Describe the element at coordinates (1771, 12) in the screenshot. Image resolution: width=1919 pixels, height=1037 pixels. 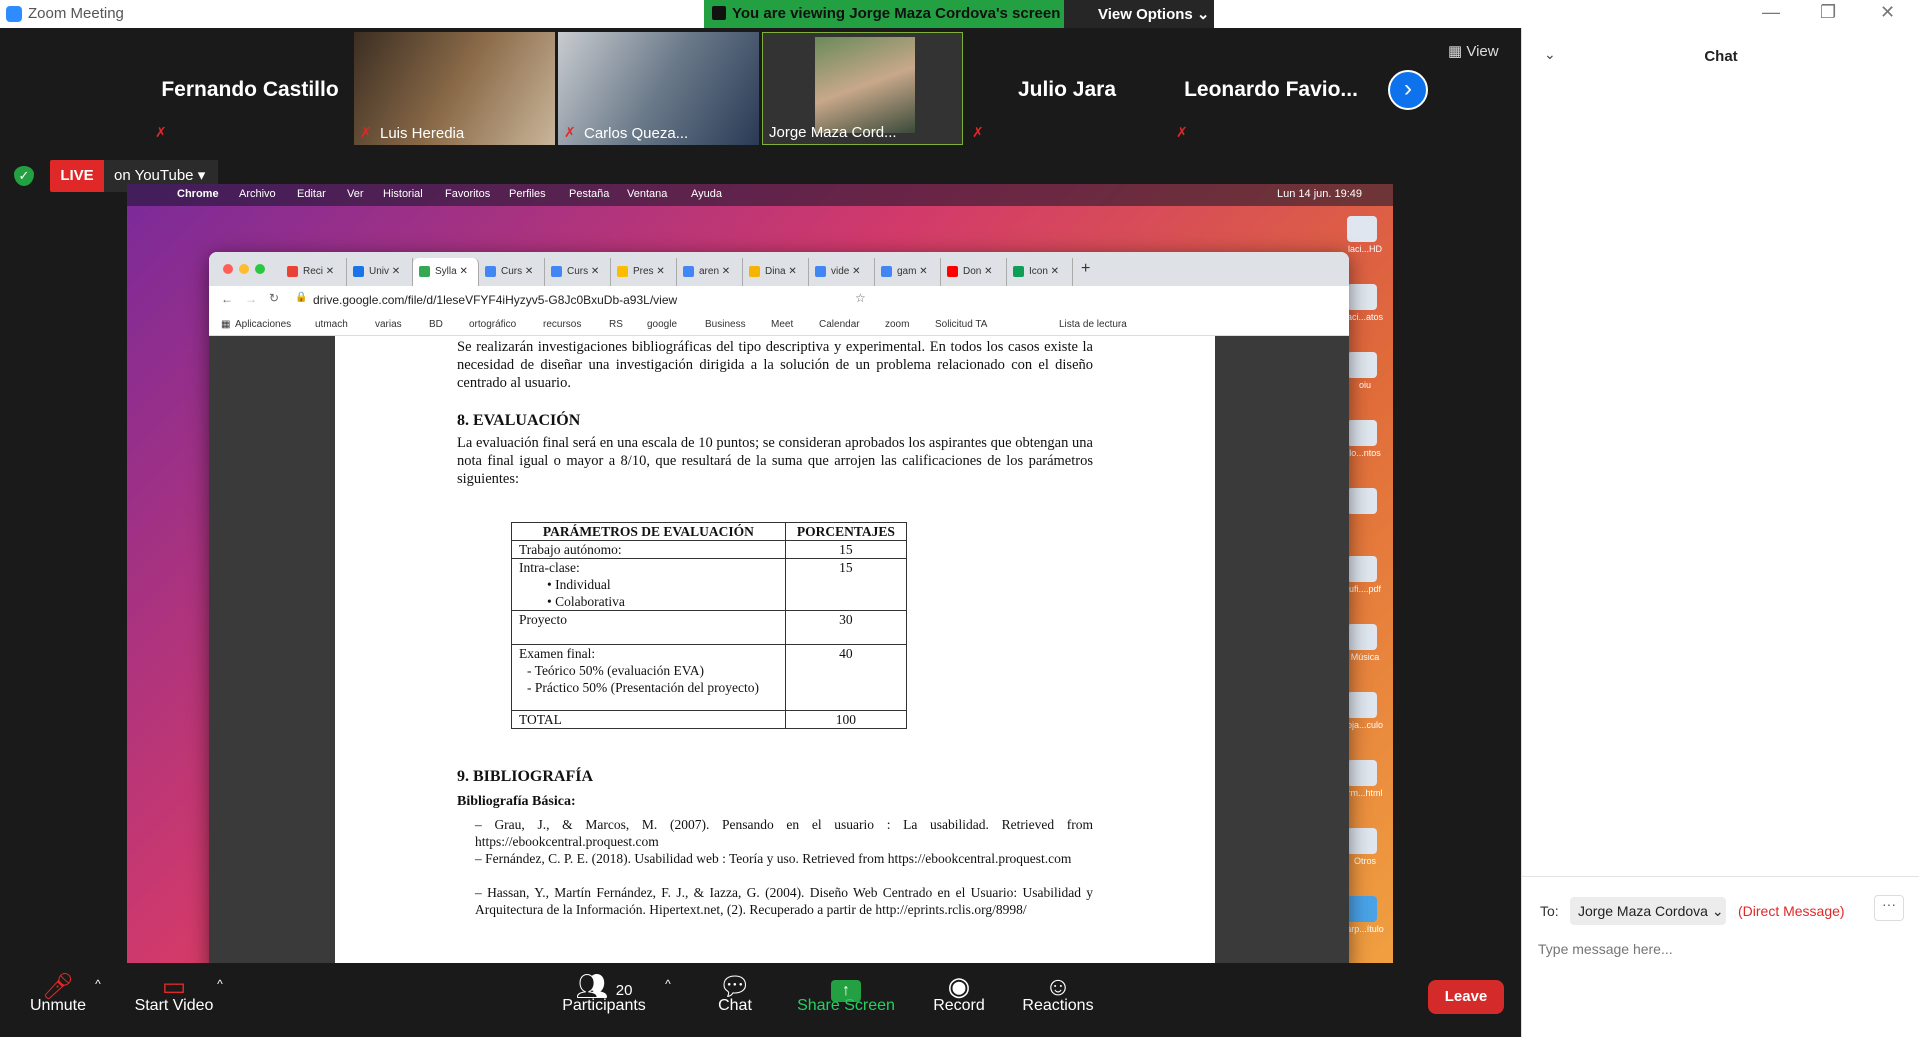
I see `minimize-button: —` at that location.